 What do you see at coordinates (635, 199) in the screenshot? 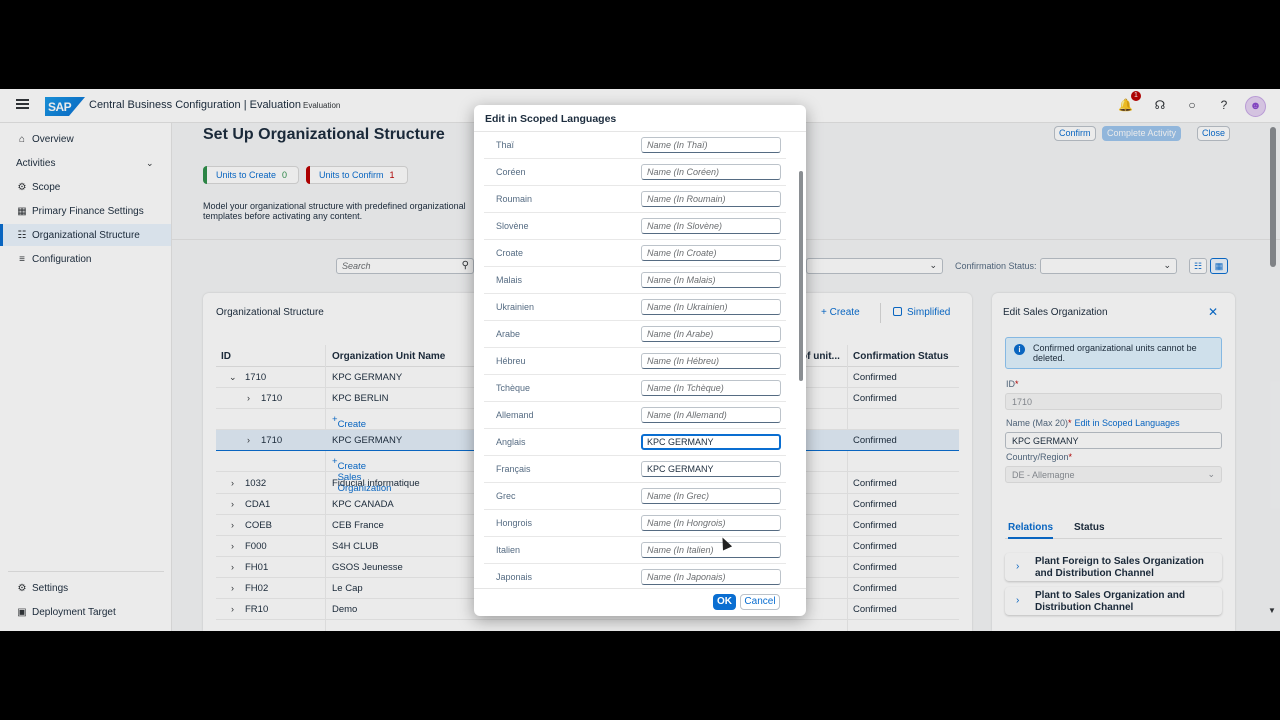
I see `language-row: Roumain Name (In Roumain)` at bounding box center [635, 199].